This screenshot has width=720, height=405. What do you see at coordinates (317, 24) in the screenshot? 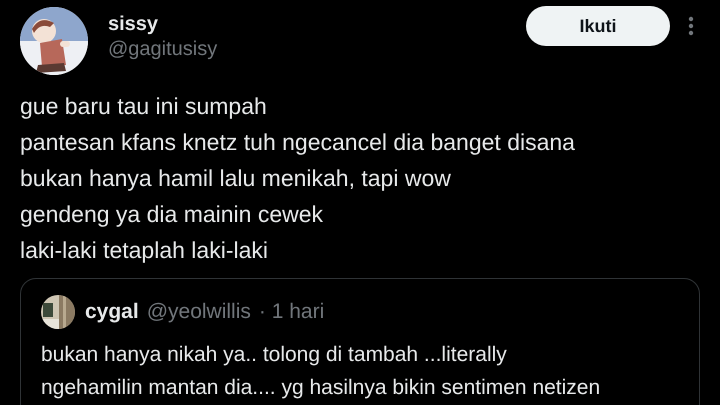
I see `author-name: sissy` at bounding box center [317, 24].